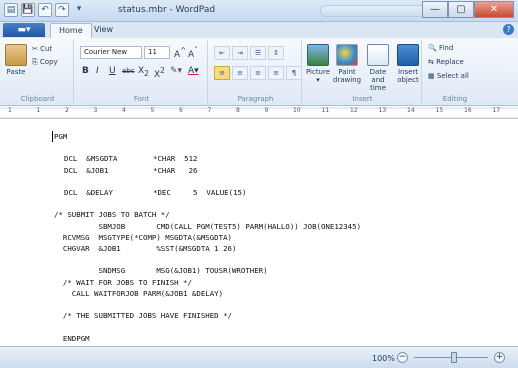 Image resolution: width=518 pixels, height=368 pixels. Describe the element at coordinates (255, 99) in the screenshot. I see `paragraph-group-label: Paragraph` at that location.